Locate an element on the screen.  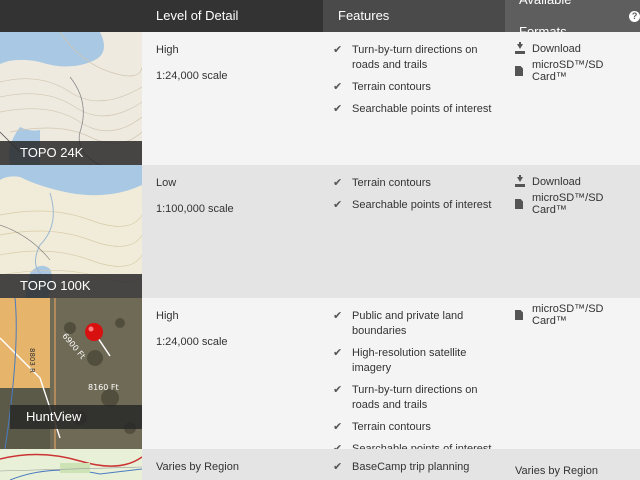
level-value: Low is located at coordinates (166, 183).